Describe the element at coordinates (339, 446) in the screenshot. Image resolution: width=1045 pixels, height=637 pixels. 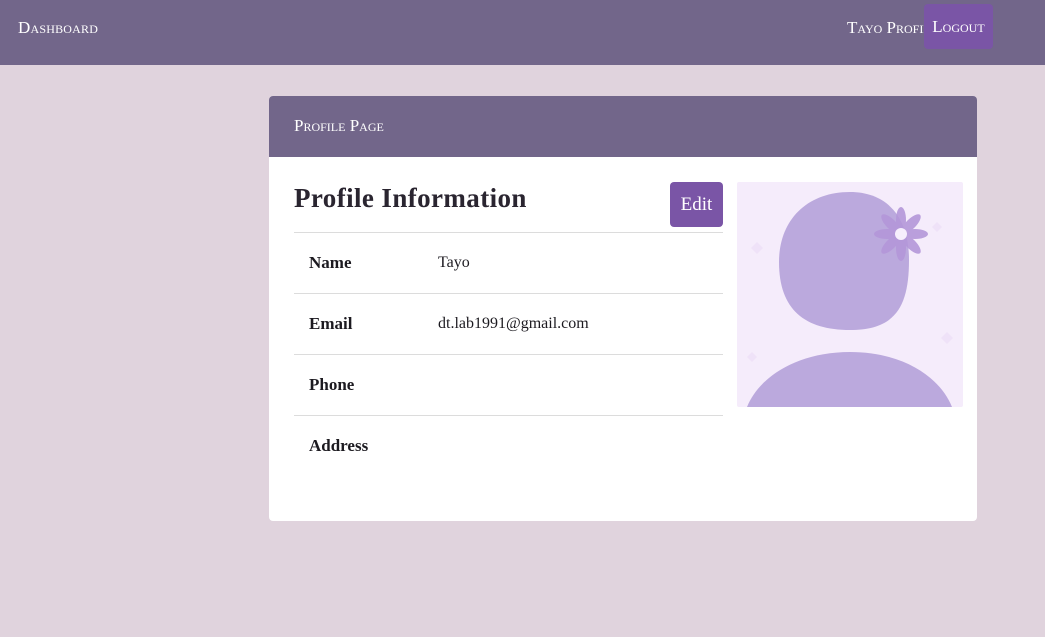
I see `field-label: Address` at that location.